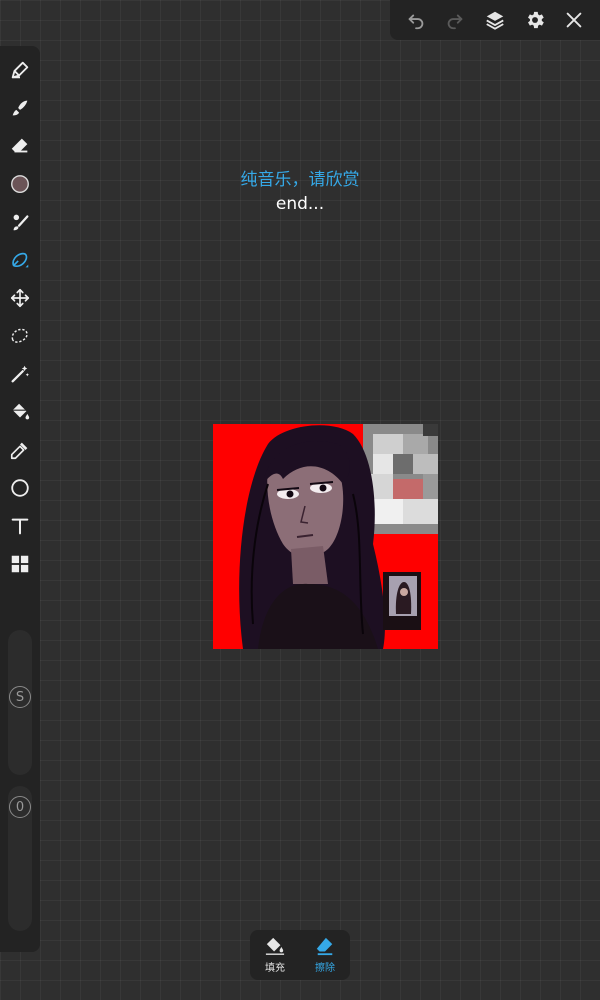 The width and height of the screenshot is (600, 1000). I want to click on layers-icon, so click(495, 20).